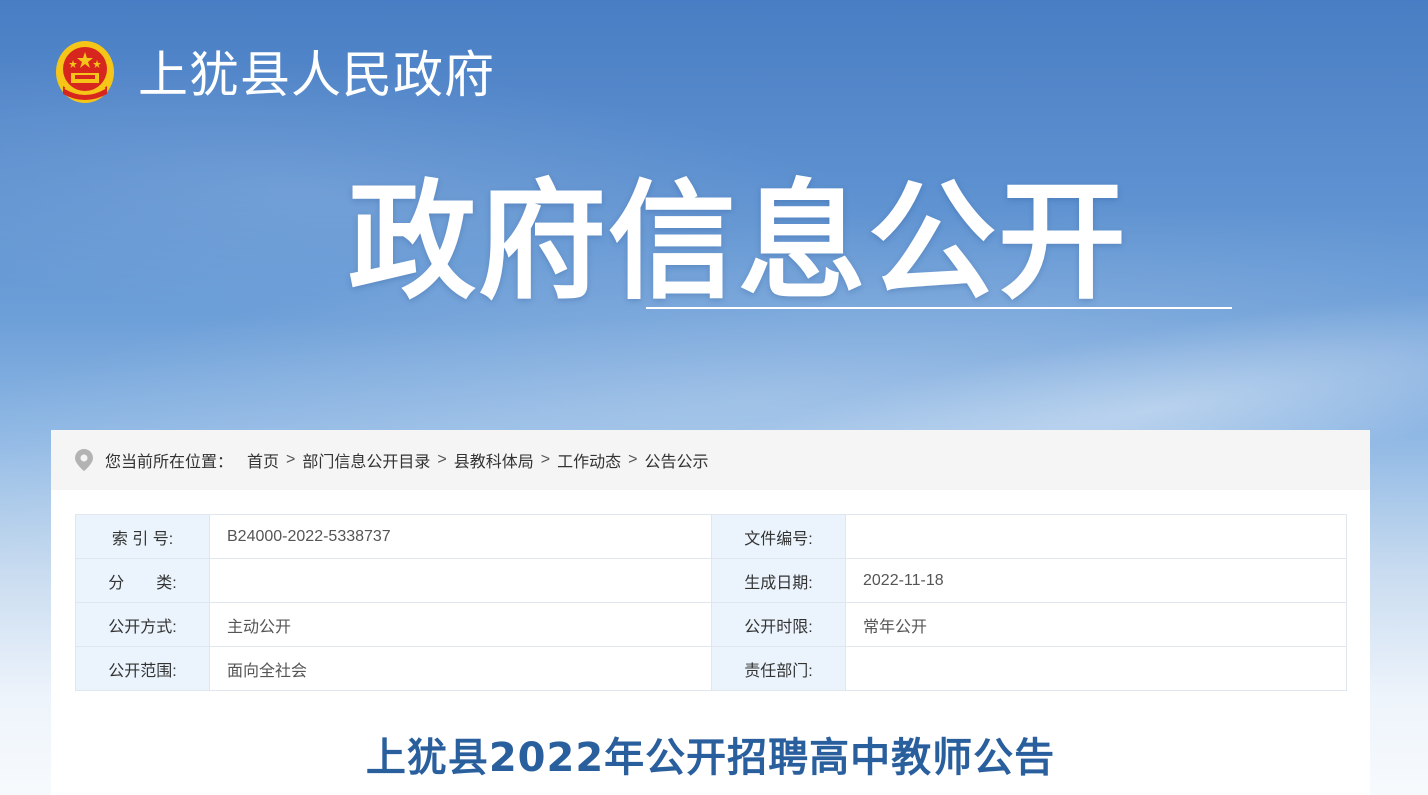  Describe the element at coordinates (316, 75) in the screenshot. I see `site-title: 上犹县人民政府` at that location.